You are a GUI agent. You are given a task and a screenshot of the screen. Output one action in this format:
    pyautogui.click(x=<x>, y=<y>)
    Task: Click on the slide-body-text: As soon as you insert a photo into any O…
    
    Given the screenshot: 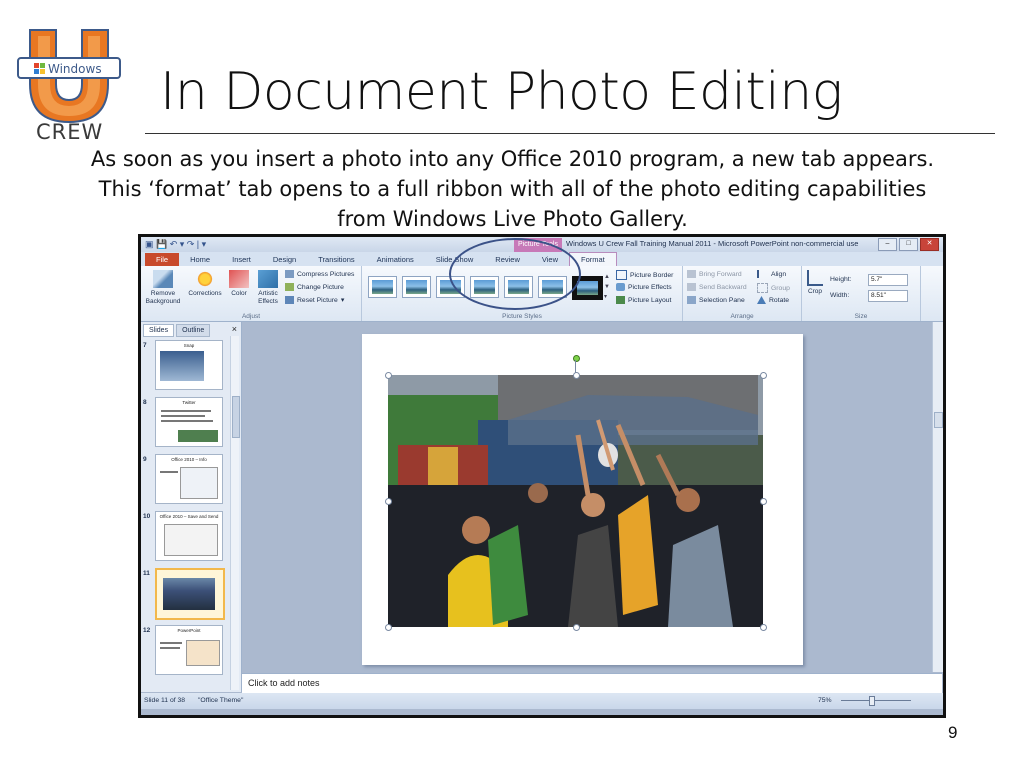 What is the action you would take?
    pyautogui.click(x=512, y=189)
    